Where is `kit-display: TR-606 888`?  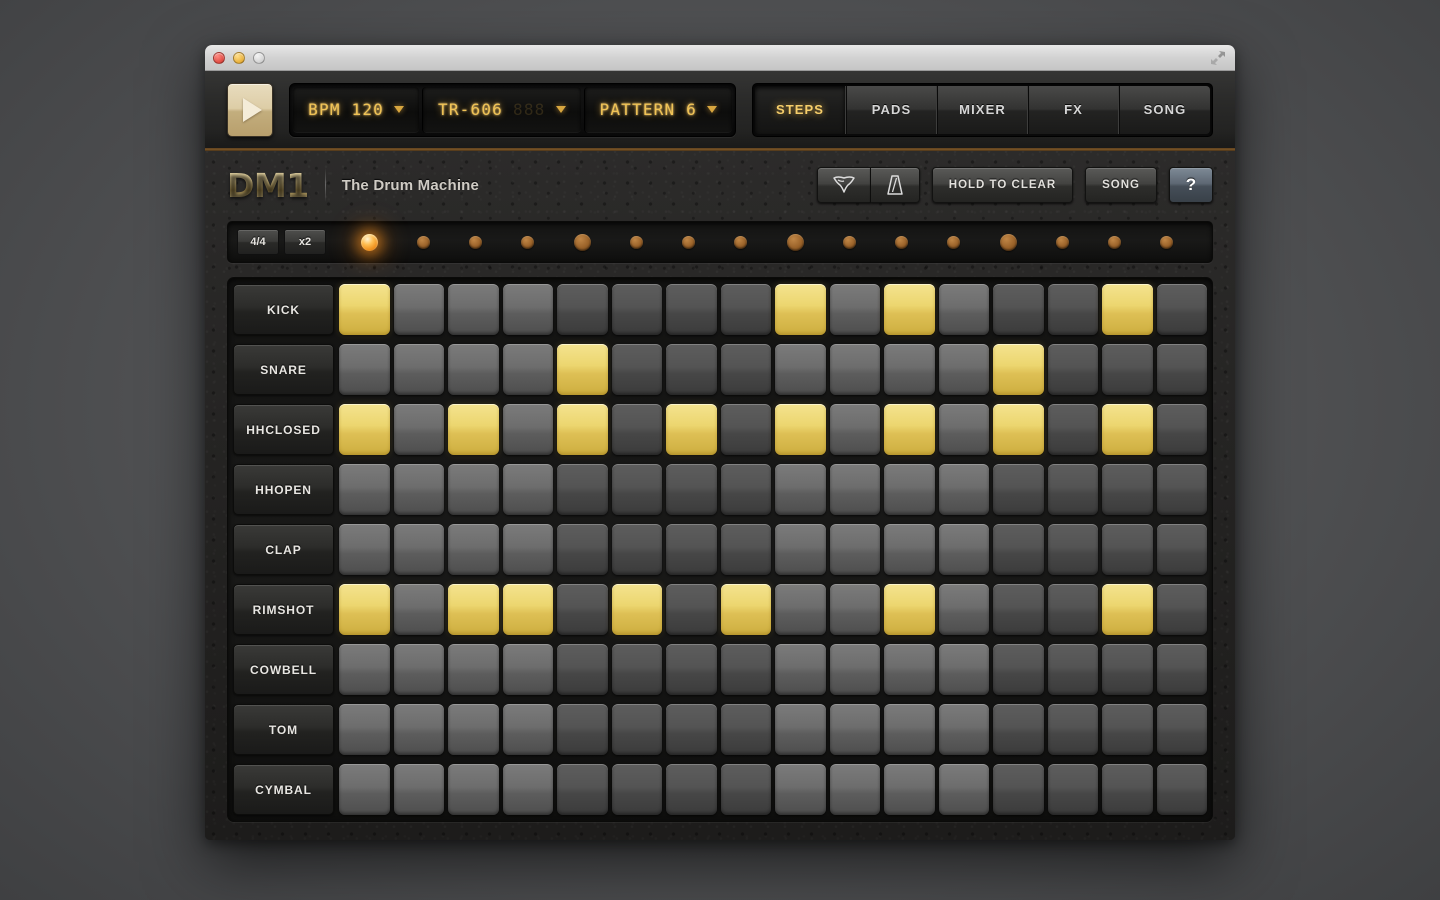
kit-display: TR-606 888 is located at coordinates (501, 109).